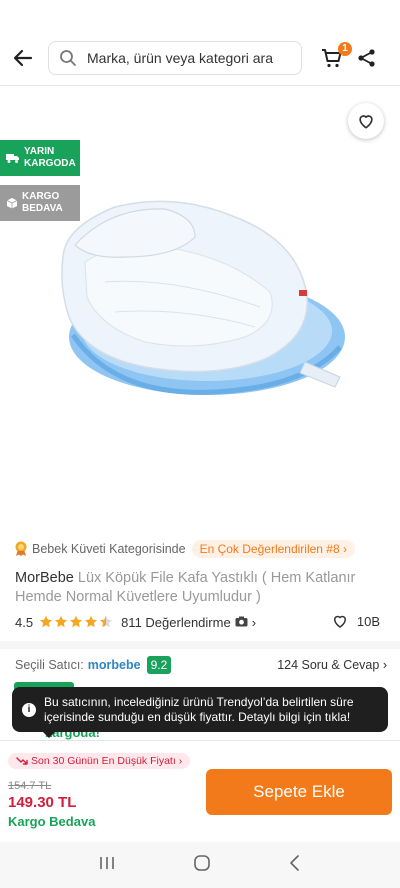 The image size is (400, 888). I want to click on seller-score-badge: 9.2, so click(159, 665).